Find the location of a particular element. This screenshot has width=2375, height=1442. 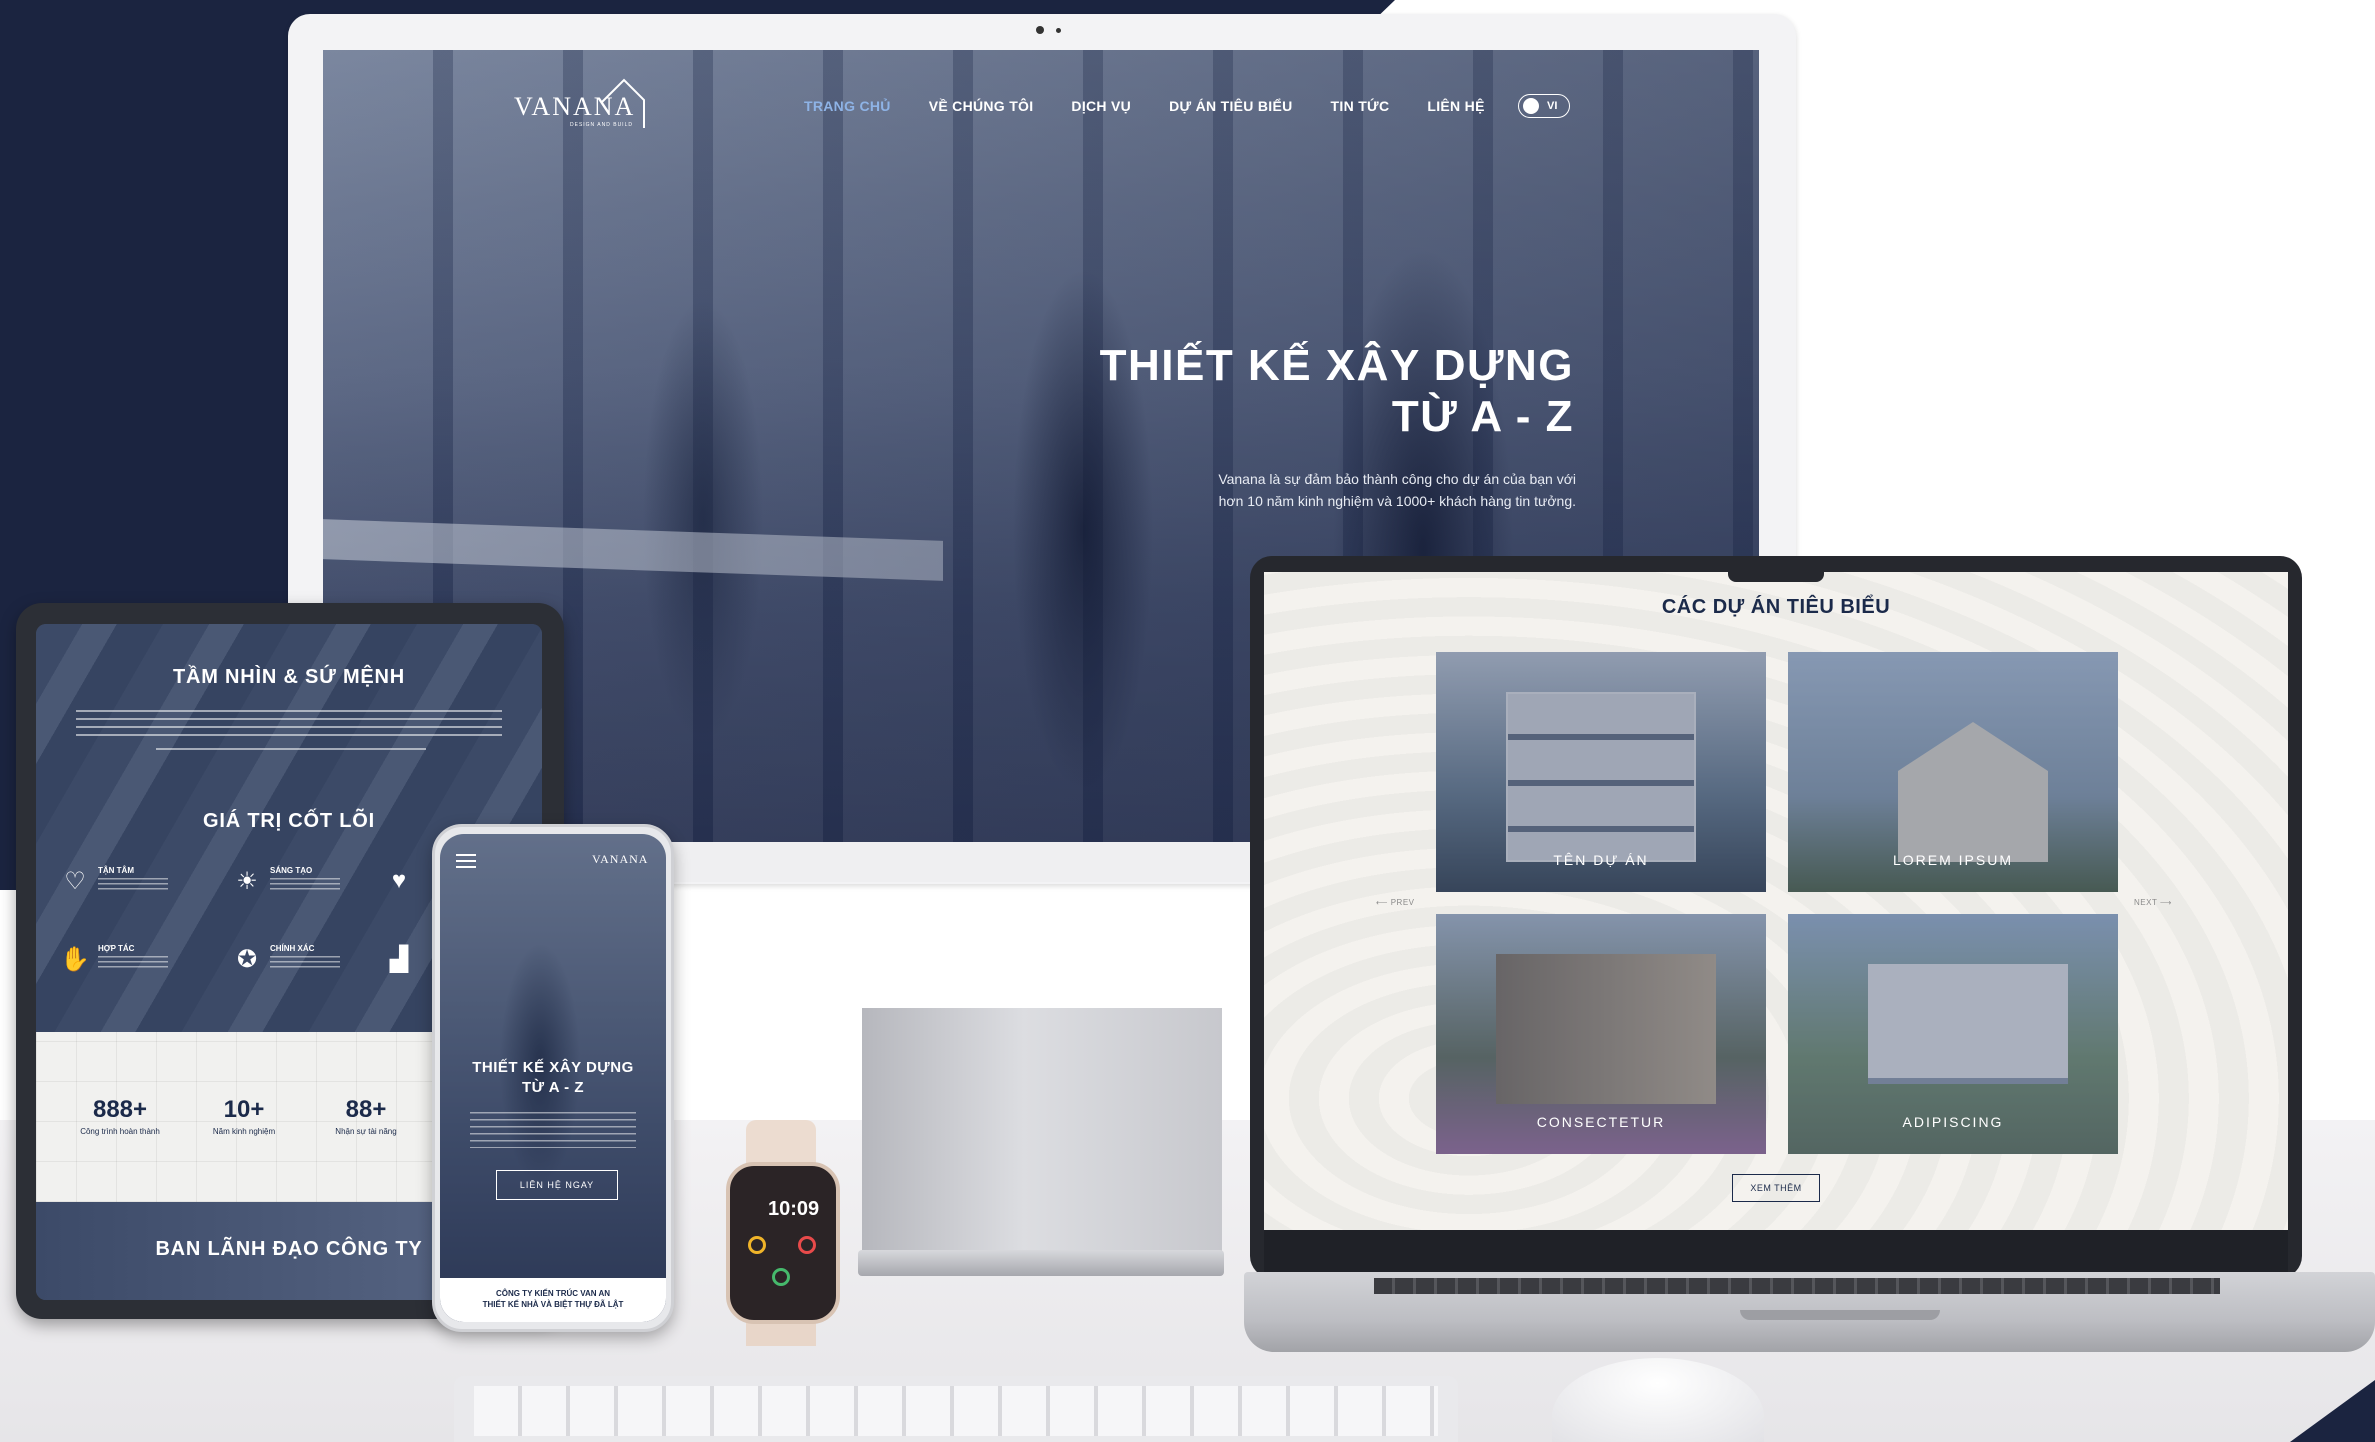

nav-item-projects: DỰ ÁN TIÊU BIỂU is located at coordinates (1230, 106).